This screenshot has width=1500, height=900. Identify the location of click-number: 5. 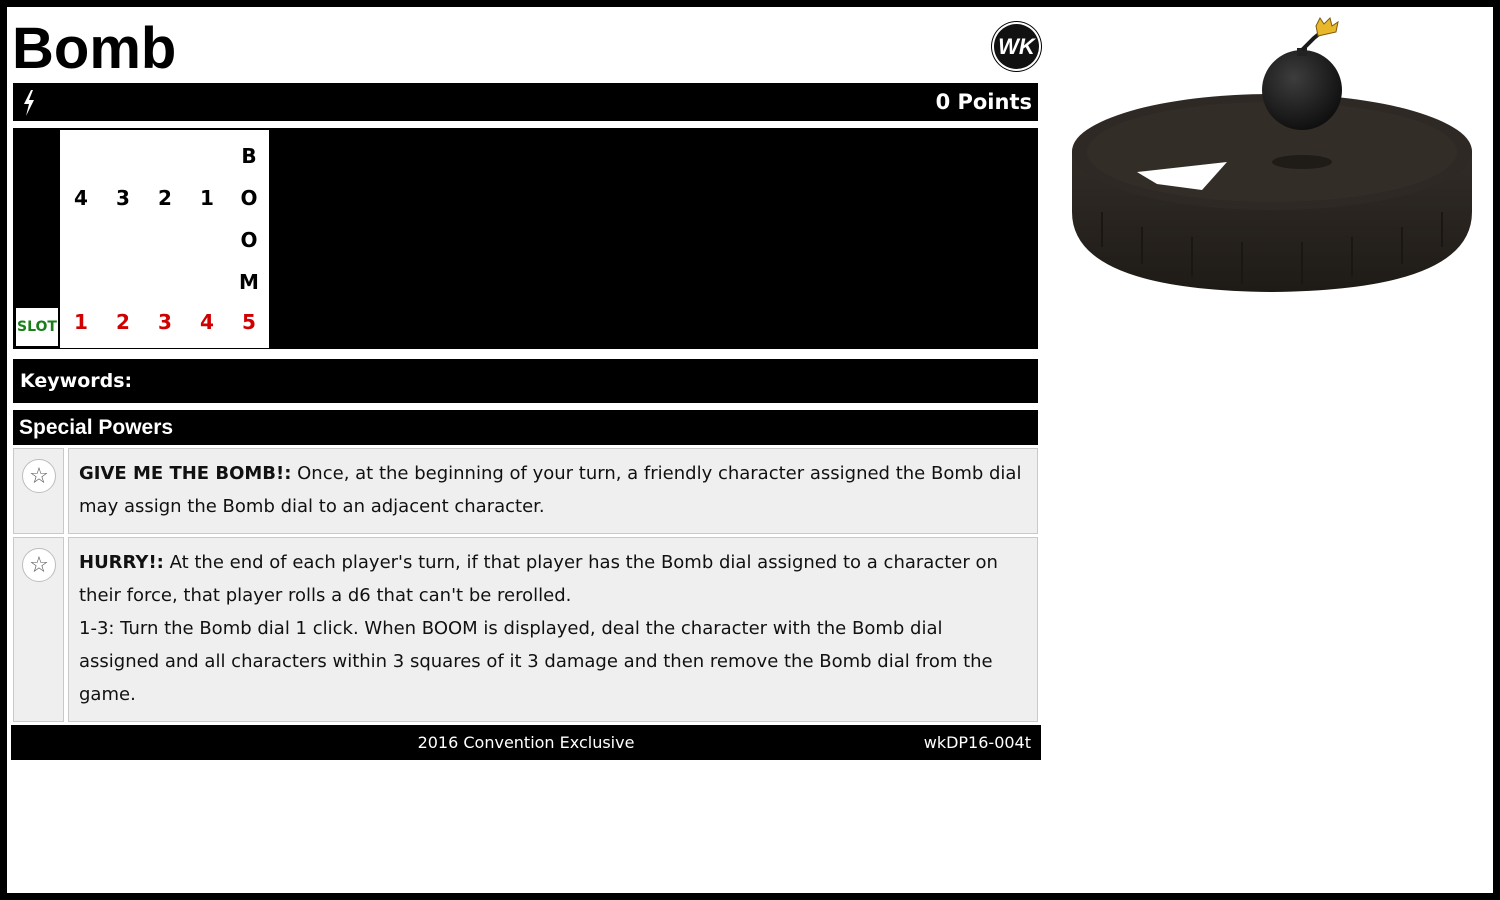
(249, 322).